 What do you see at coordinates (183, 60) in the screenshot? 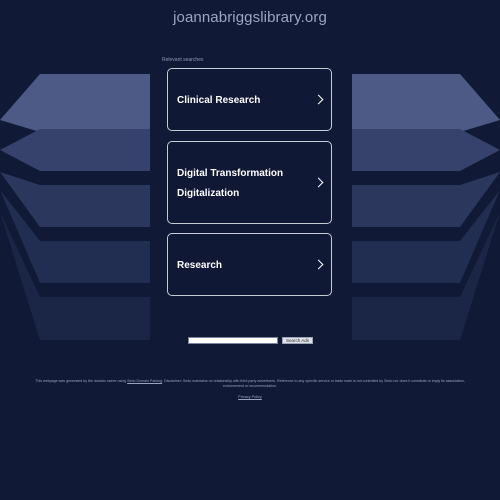
I see `related-searches-label: Relevant searches` at bounding box center [183, 60].